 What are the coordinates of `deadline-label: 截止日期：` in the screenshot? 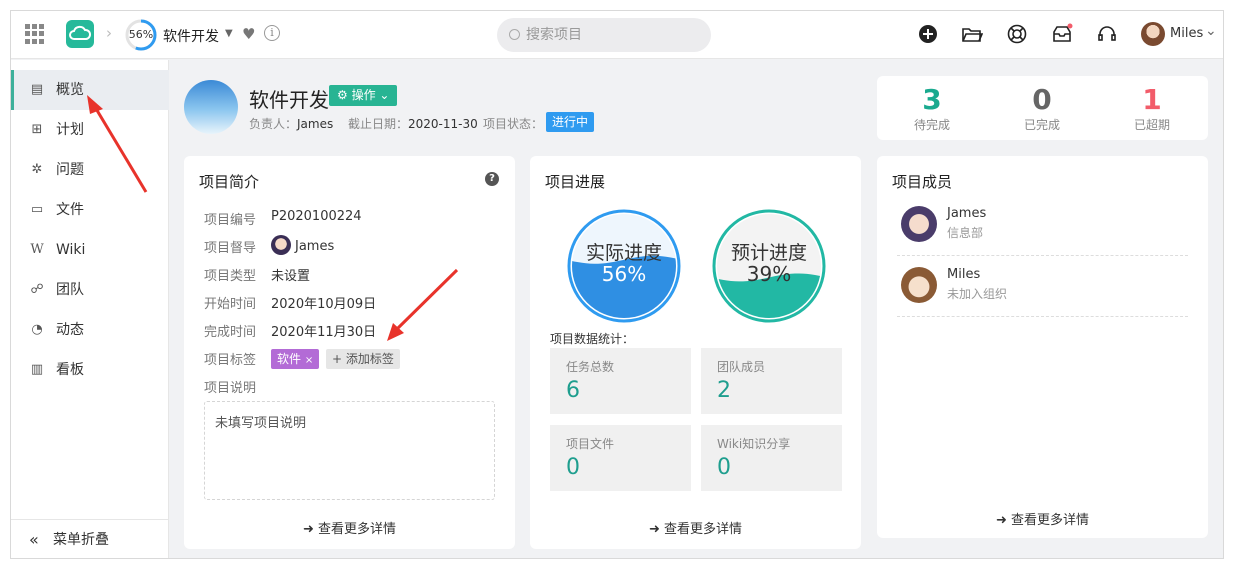 It's located at (378, 124).